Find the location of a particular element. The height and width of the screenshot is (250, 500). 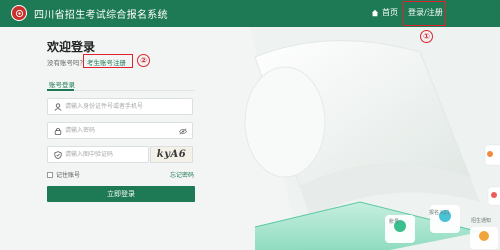

tile-label: 账号 is located at coordinates (394, 222).